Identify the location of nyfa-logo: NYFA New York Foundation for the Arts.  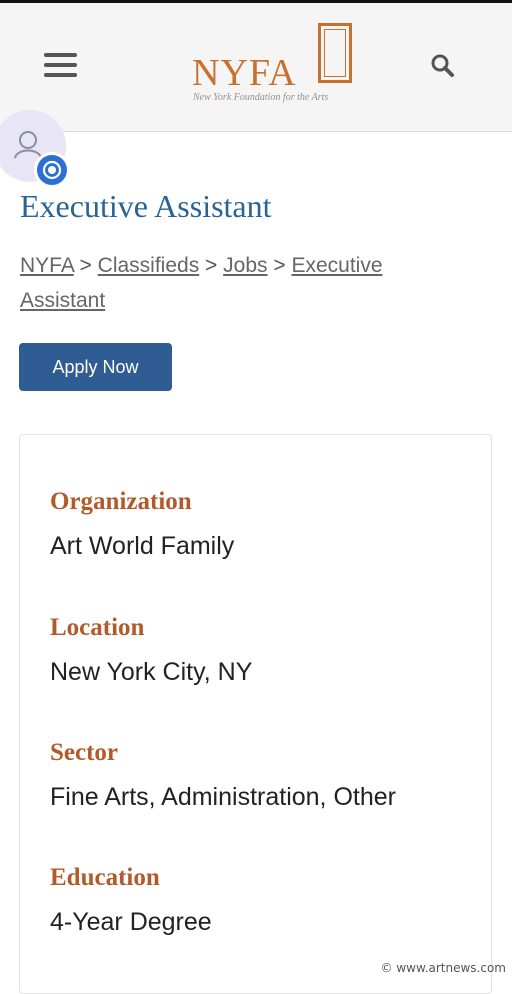
(277, 67).